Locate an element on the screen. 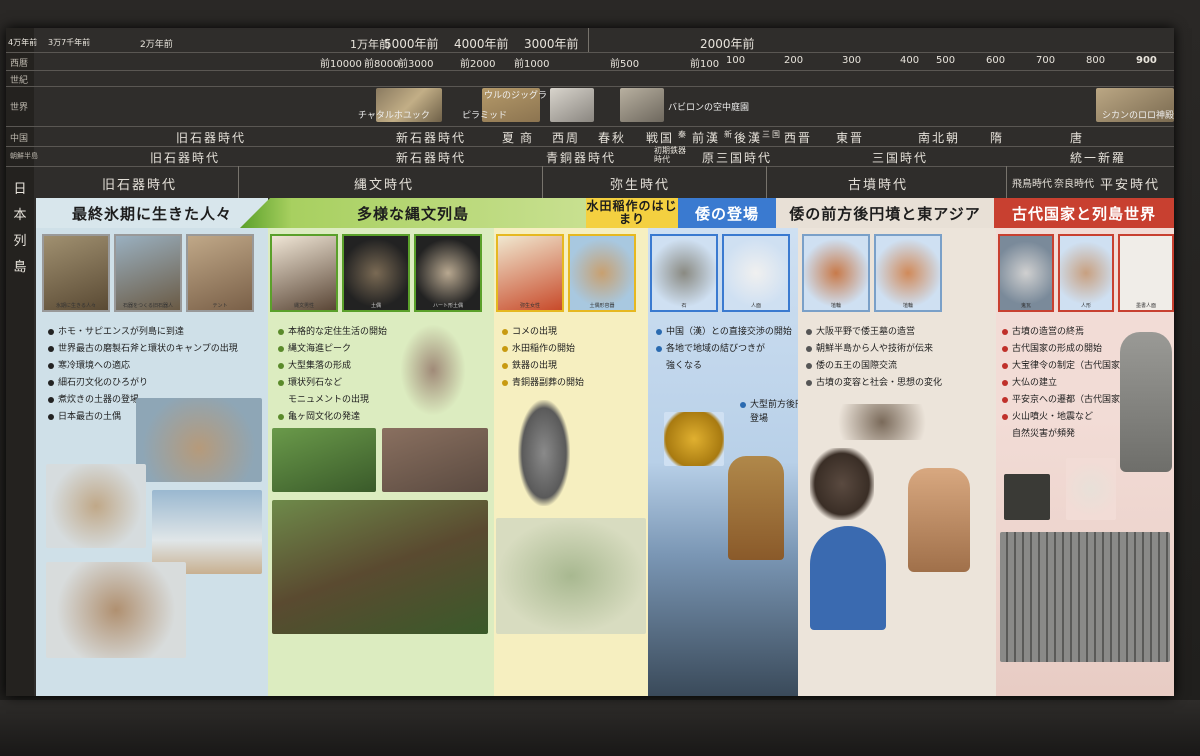 This screenshot has width=1200, height=756. bullet-text: 日本最古の土偶 is located at coordinates (90, 417).